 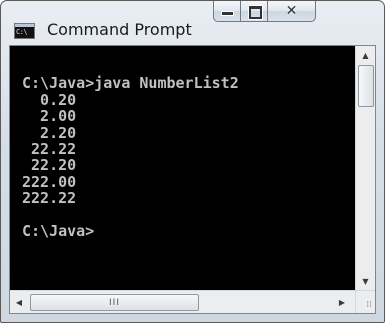 I want to click on maximize-icon, so click(x=255, y=12).